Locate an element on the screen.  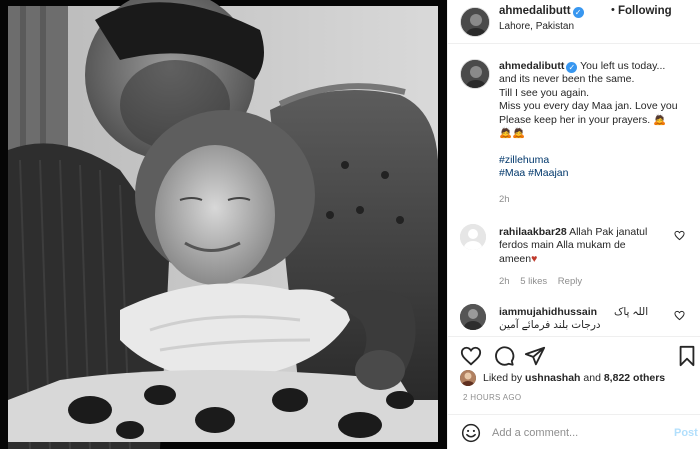
author-avatar is located at coordinates (475, 22).